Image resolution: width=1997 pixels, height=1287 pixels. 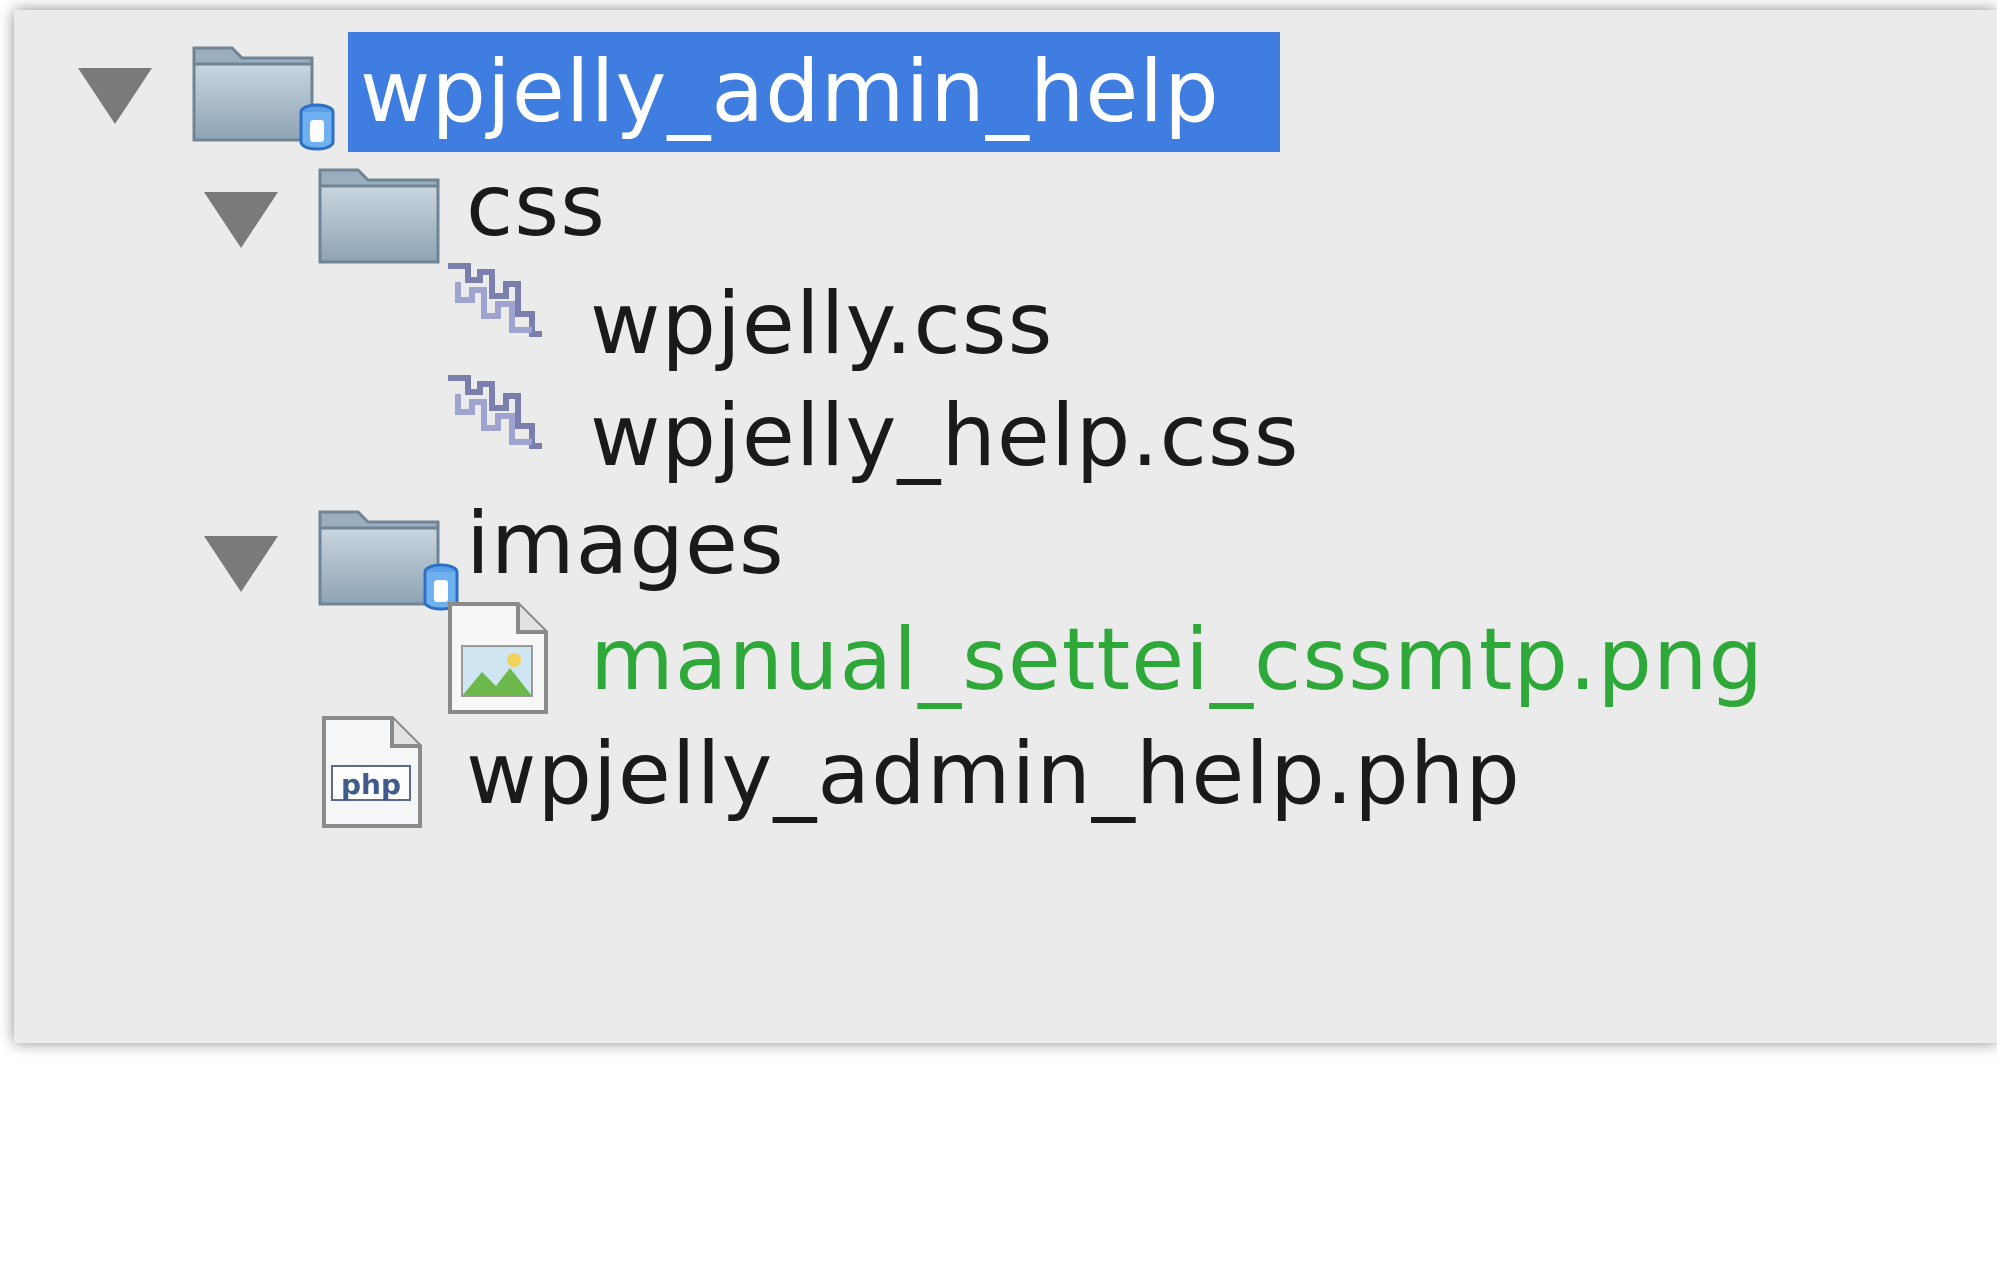 What do you see at coordinates (945, 436) in the screenshot?
I see `tree-label-css-file: wpjelly_help.css` at bounding box center [945, 436].